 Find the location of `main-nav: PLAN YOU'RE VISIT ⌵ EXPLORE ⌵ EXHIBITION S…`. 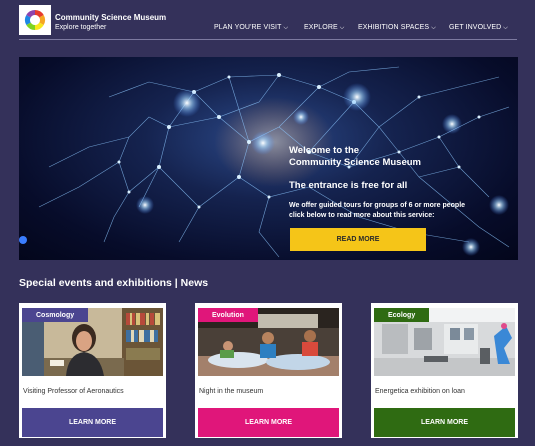

main-nav: PLAN YOU'RE VISIT ⌵ EXPLORE ⌵ EXHIBITION S… is located at coordinates (267, 30).